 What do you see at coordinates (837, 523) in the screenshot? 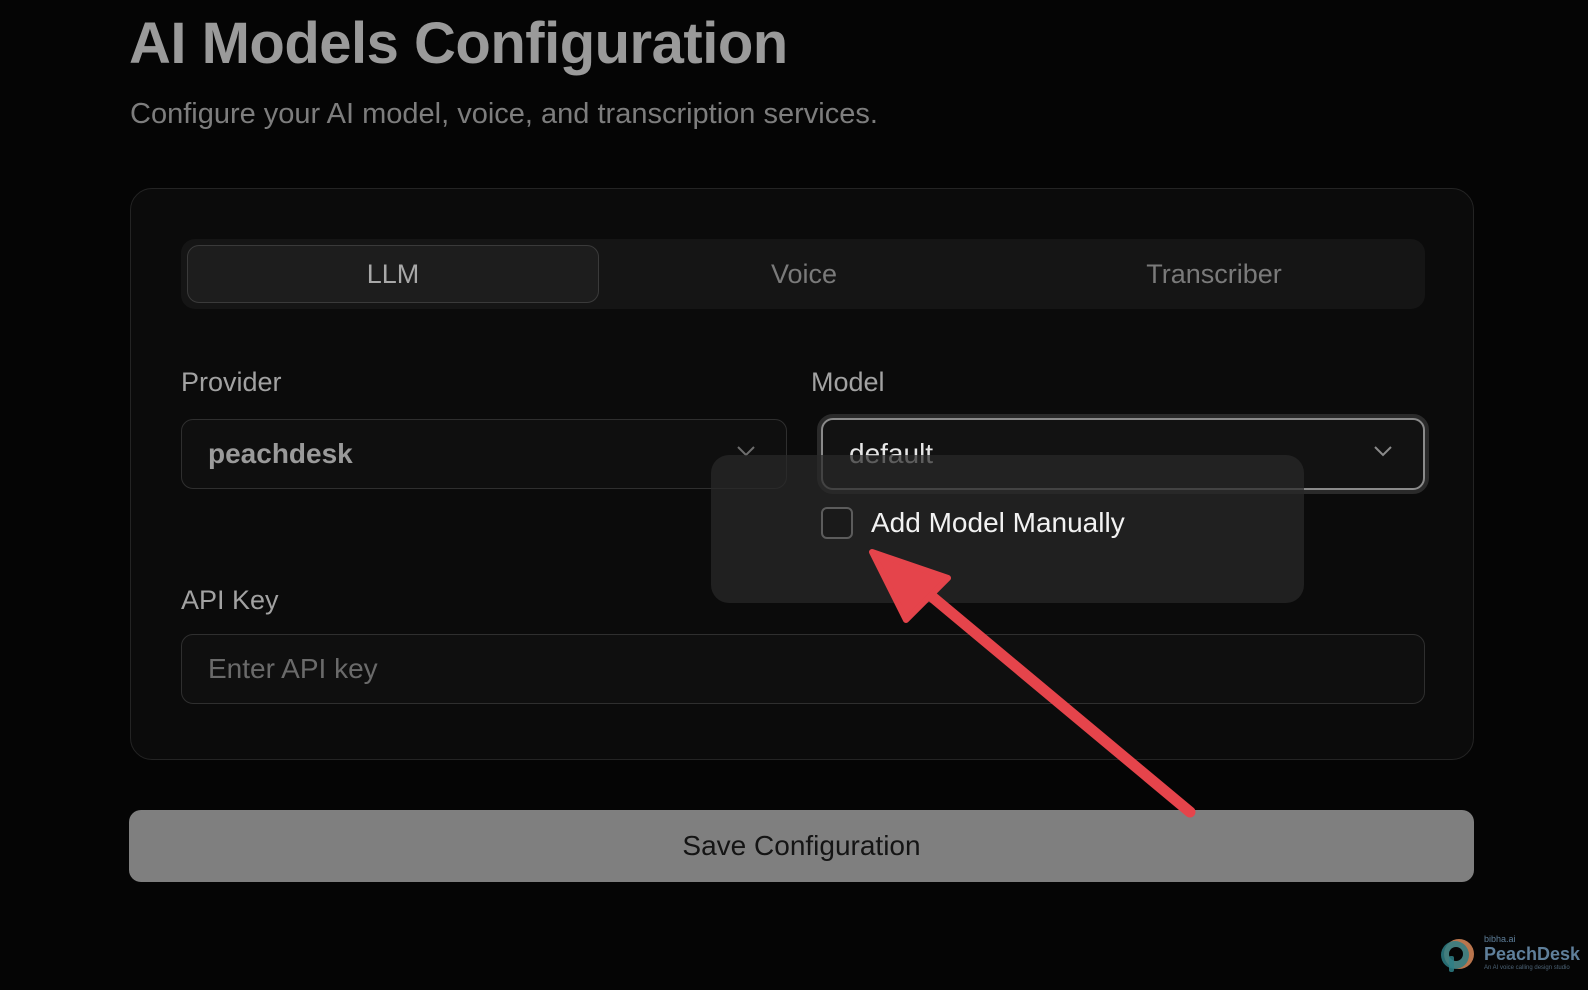
I see `add-model-manually-checkbox` at bounding box center [837, 523].